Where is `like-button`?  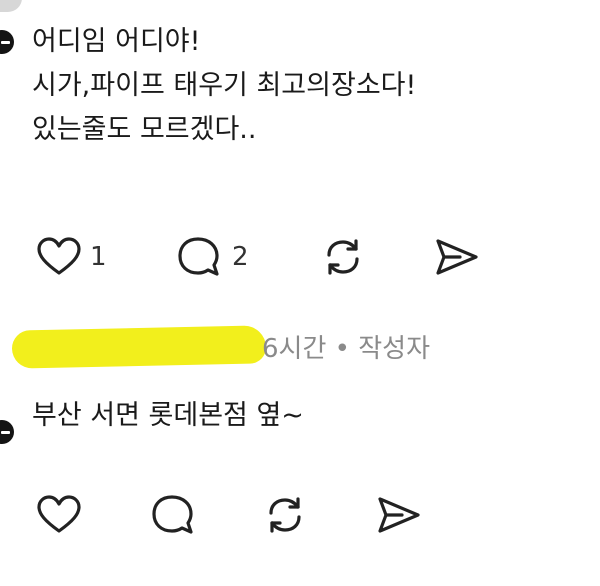 like-button is located at coordinates (59, 515).